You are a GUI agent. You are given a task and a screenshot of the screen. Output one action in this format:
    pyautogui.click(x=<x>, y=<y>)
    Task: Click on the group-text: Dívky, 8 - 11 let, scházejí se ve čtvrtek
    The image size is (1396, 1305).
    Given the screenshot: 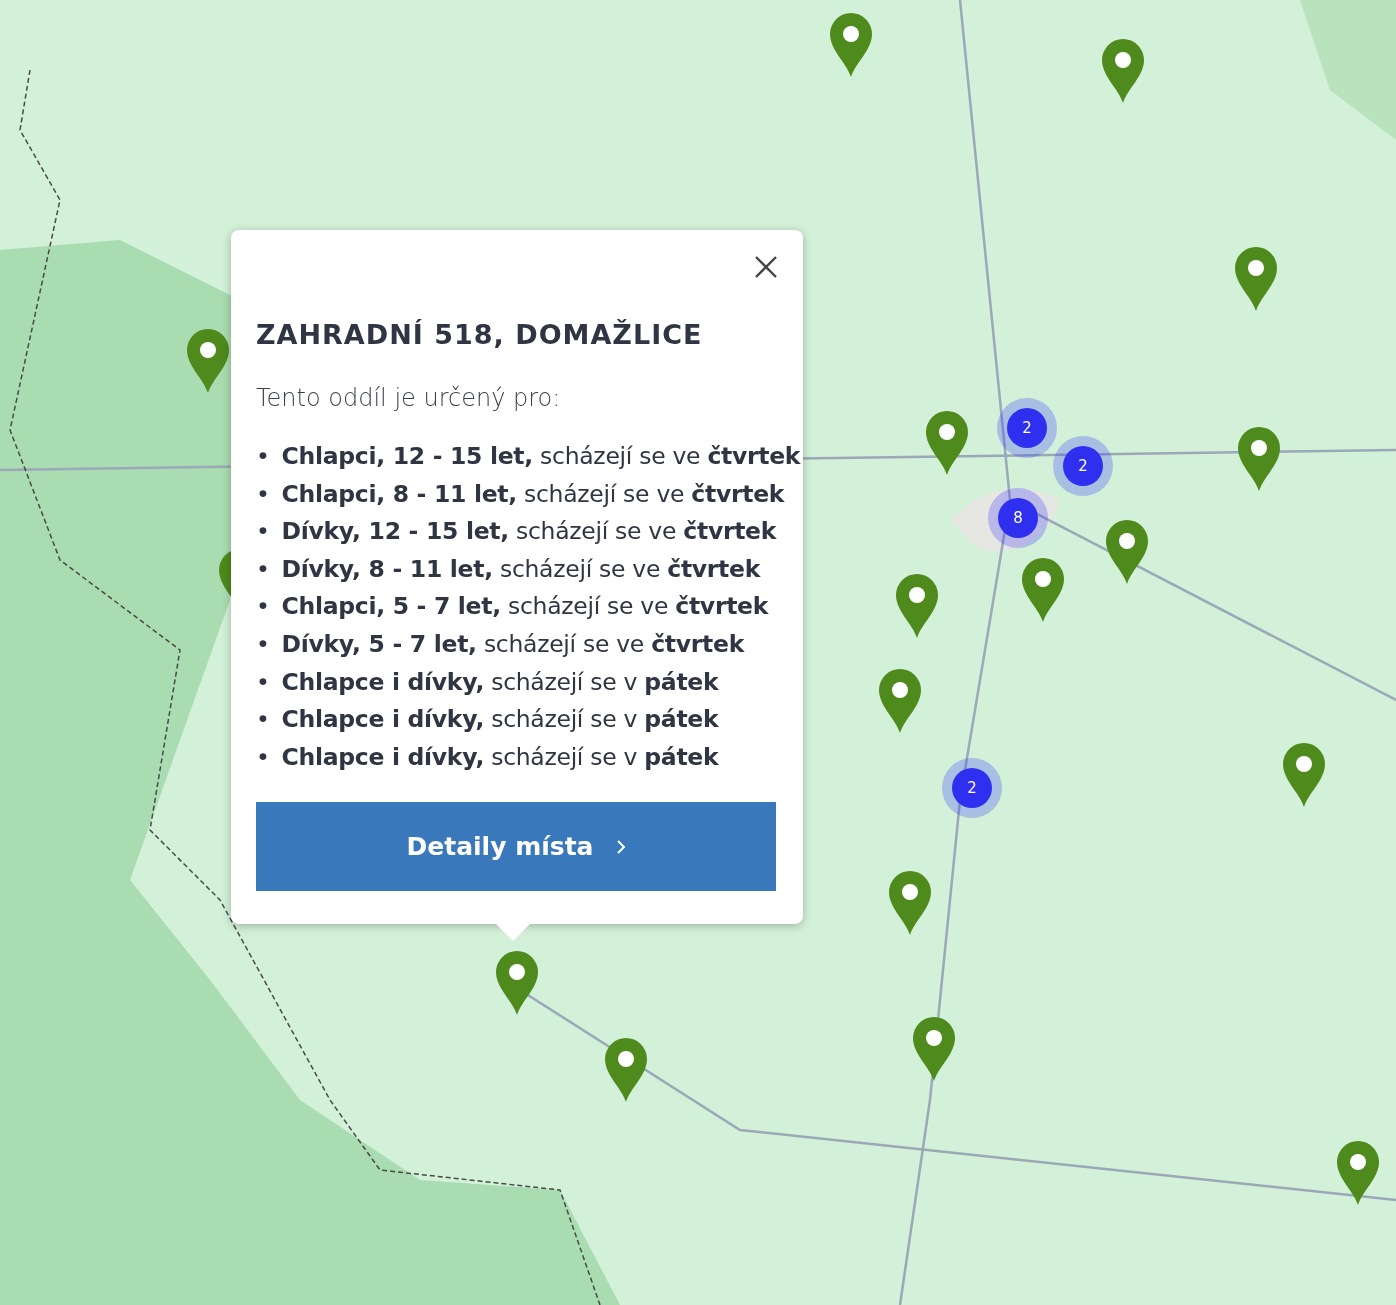 What is the action you would take?
    pyautogui.click(x=521, y=569)
    